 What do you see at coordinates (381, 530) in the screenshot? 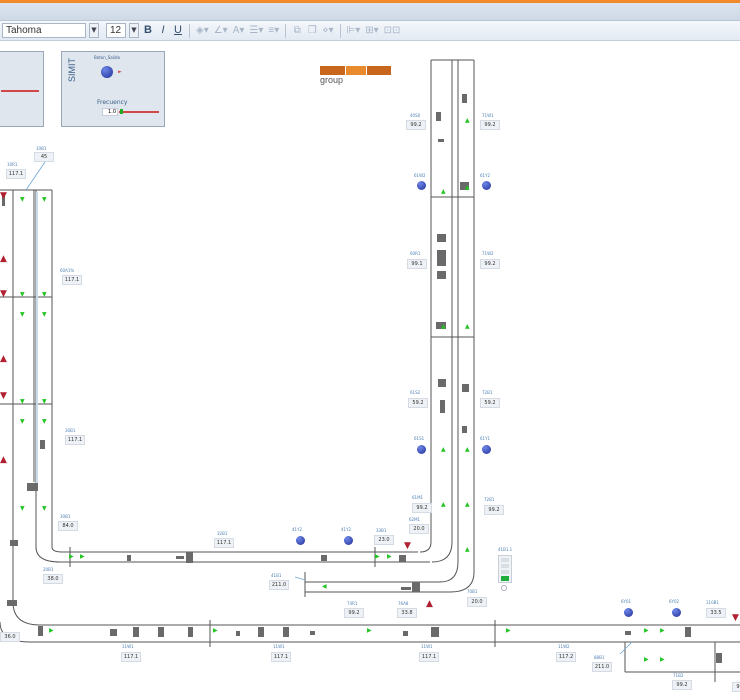
I see `tag-label: 33B1` at bounding box center [381, 530].